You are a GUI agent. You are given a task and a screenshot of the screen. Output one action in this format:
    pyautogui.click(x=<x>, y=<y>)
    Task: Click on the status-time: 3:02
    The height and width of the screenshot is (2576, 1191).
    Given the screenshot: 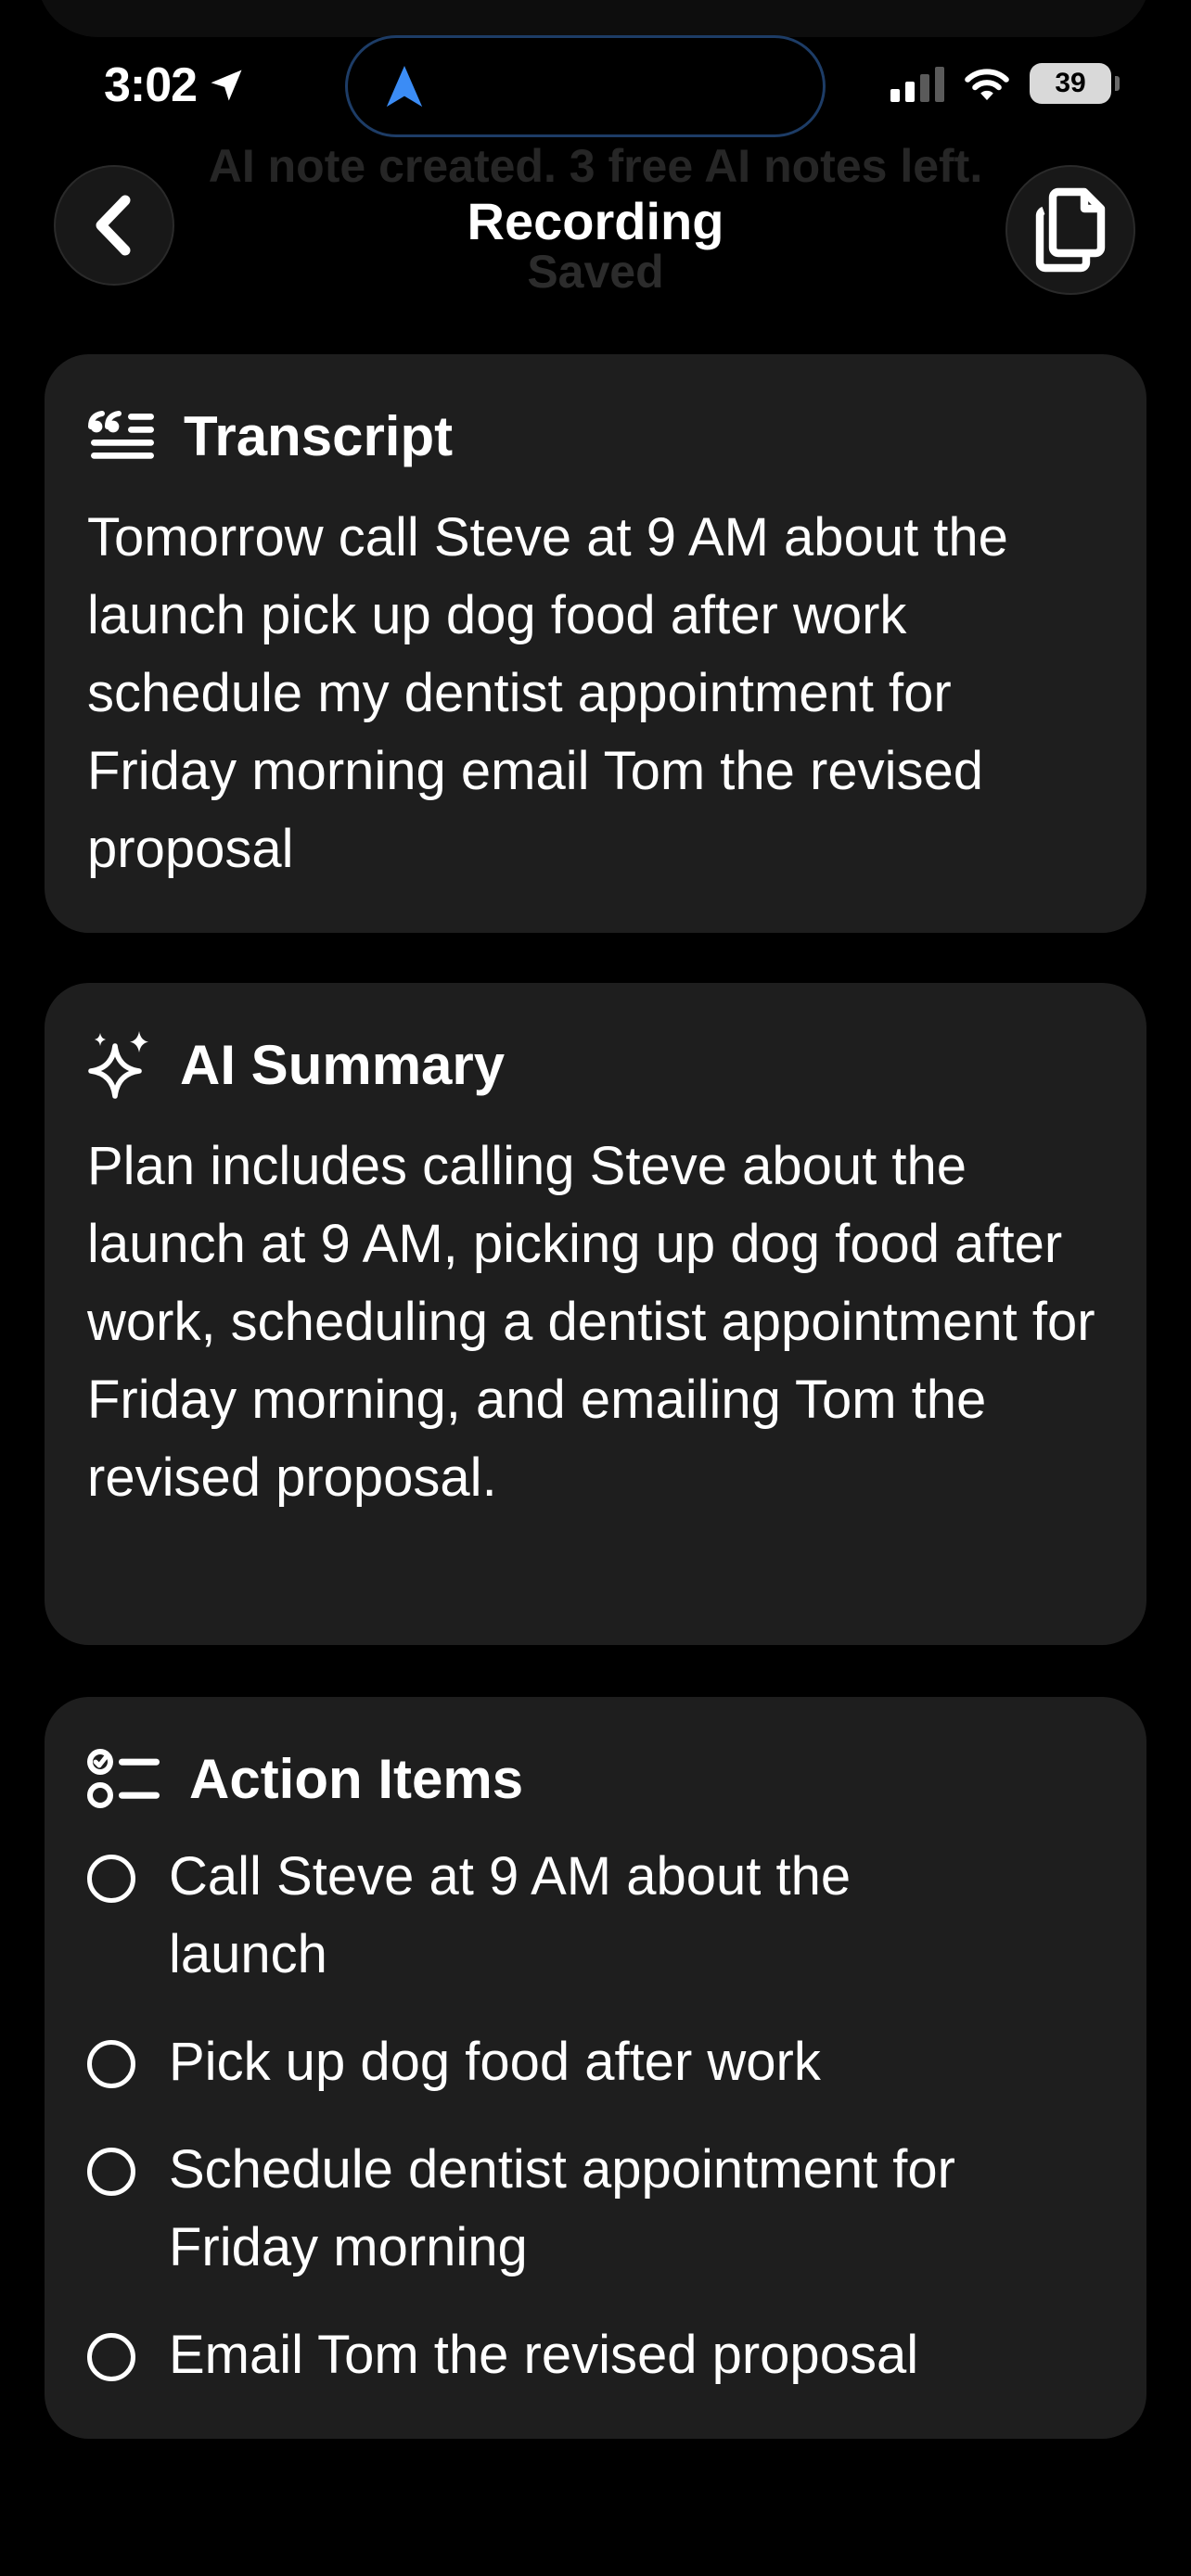 What is the action you would take?
    pyautogui.click(x=175, y=85)
    